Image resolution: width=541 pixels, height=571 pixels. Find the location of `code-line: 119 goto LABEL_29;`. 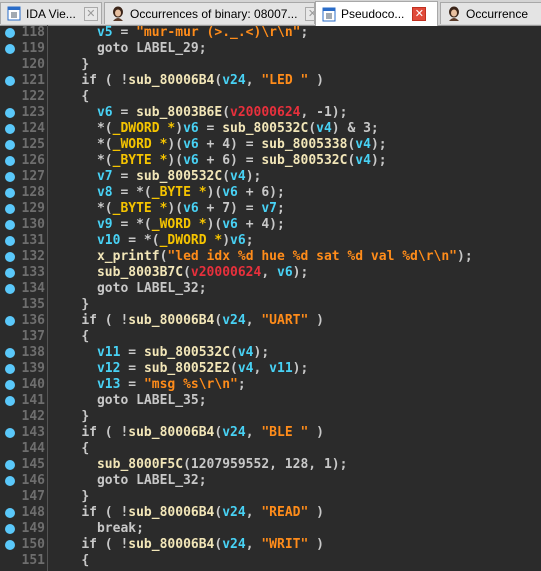

code-line: 119 goto LABEL_29; is located at coordinates (270, 49).